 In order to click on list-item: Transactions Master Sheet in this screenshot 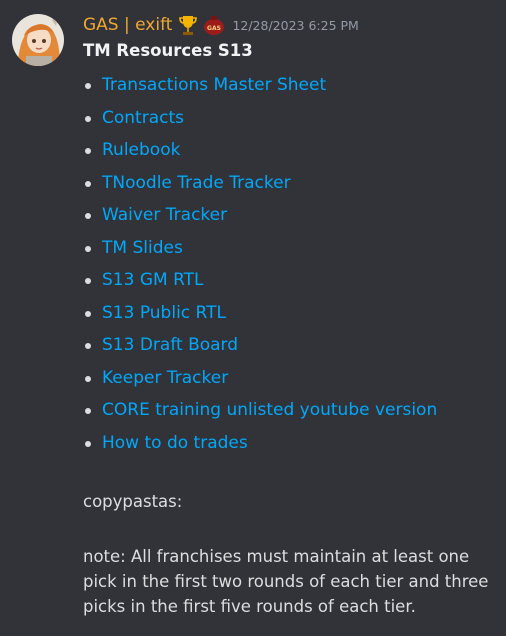, I will do `click(260, 85)`.